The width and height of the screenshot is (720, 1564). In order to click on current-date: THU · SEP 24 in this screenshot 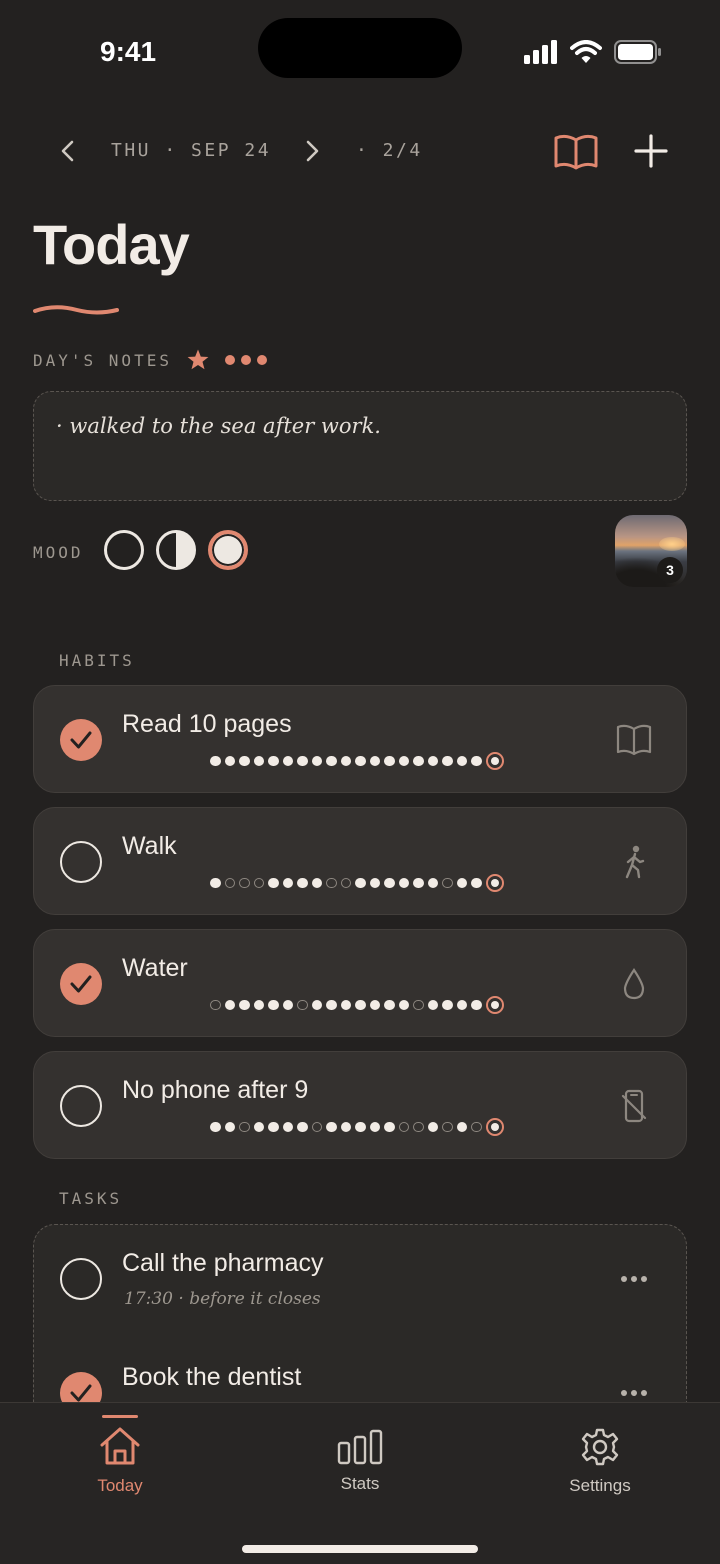, I will do `click(191, 150)`.